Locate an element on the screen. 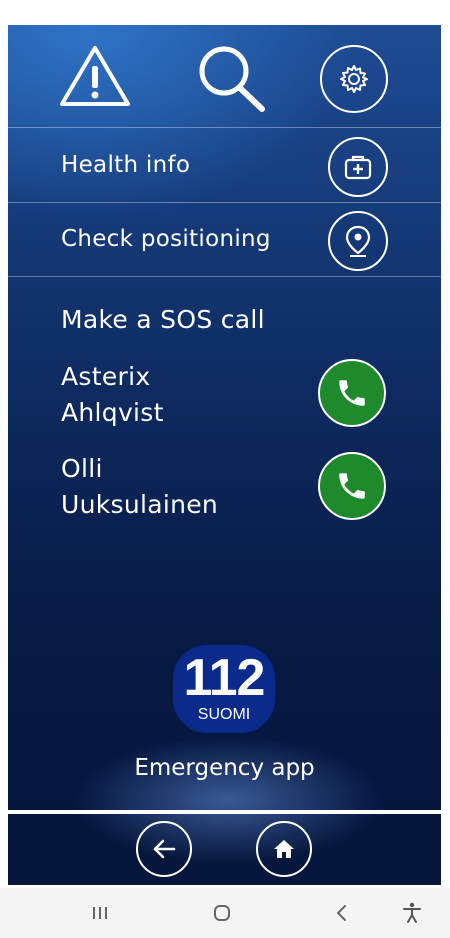 The width and height of the screenshot is (450, 938). app-name: Emergency app is located at coordinates (224, 768).